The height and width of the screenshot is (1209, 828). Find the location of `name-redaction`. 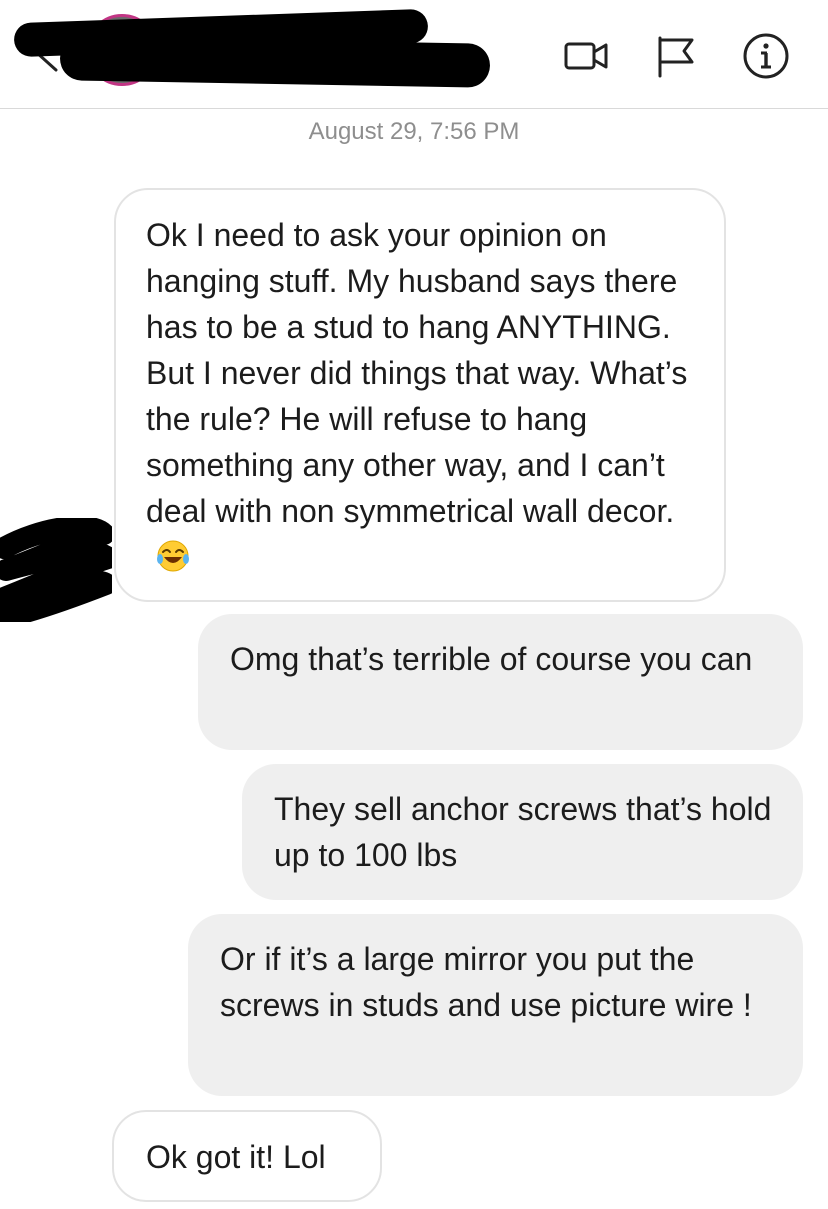

name-redaction is located at coordinates (275, 62).